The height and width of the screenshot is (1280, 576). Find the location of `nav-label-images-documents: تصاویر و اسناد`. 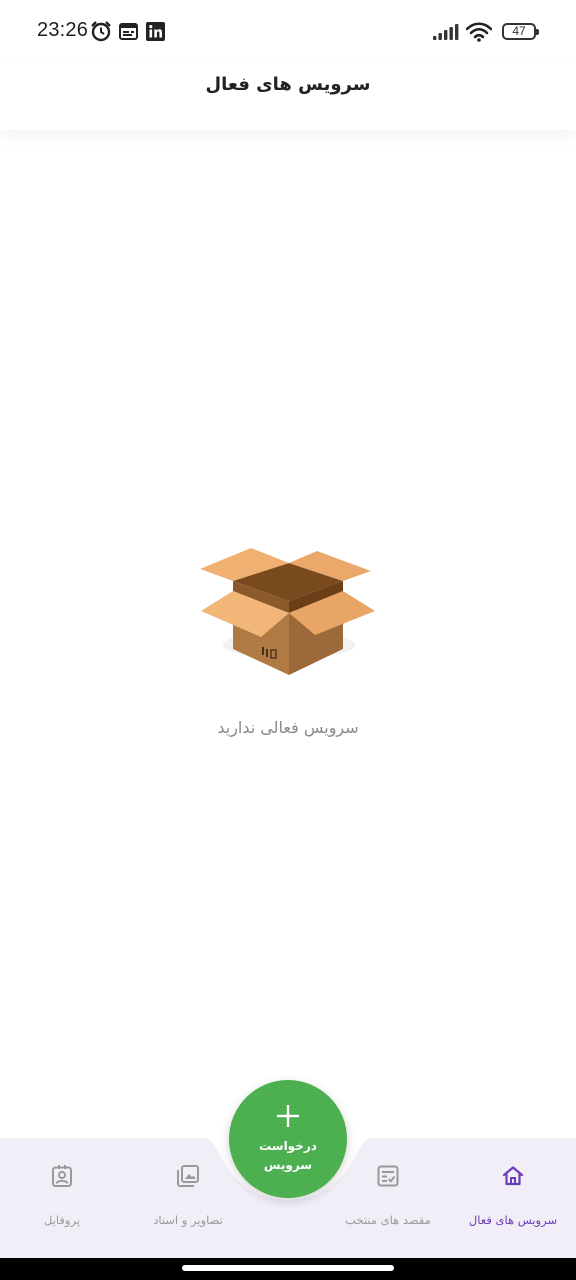

nav-label-images-documents: تصاویر و اسناد is located at coordinates (188, 1220).